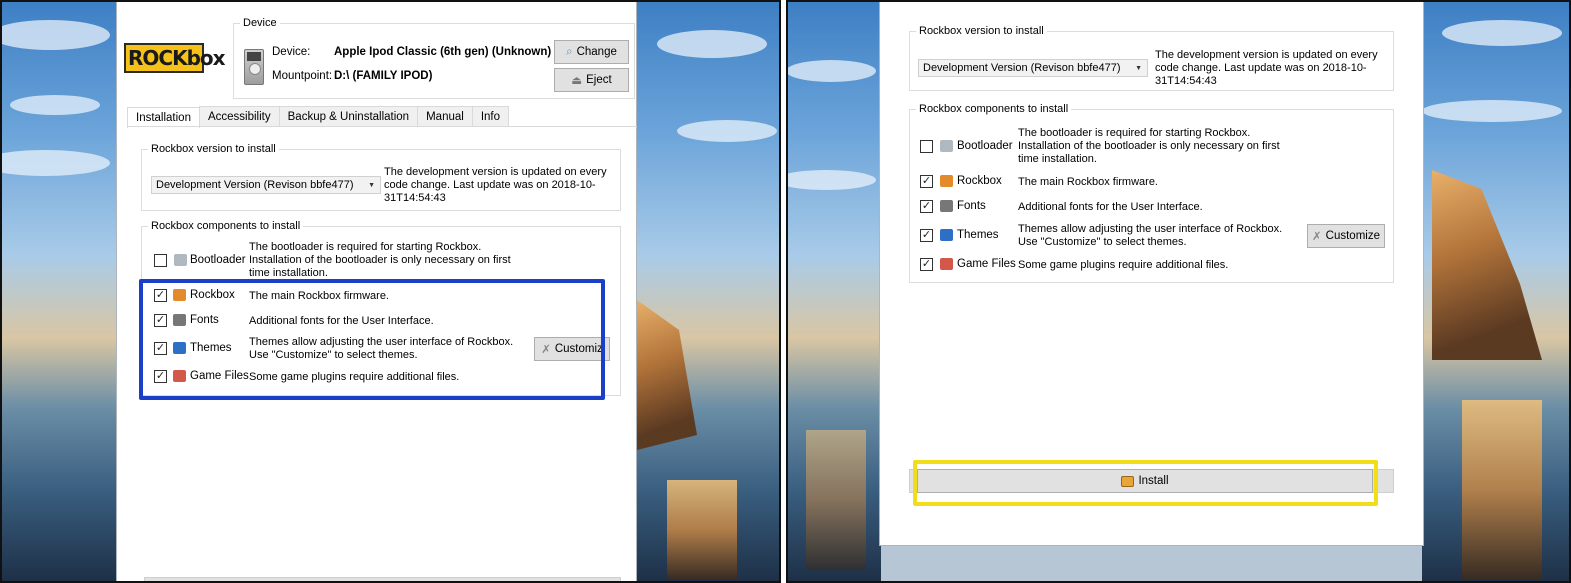 This screenshot has height=583, width=1571. Describe the element at coordinates (382, 580) in the screenshot. I see `install-button-partial` at that location.